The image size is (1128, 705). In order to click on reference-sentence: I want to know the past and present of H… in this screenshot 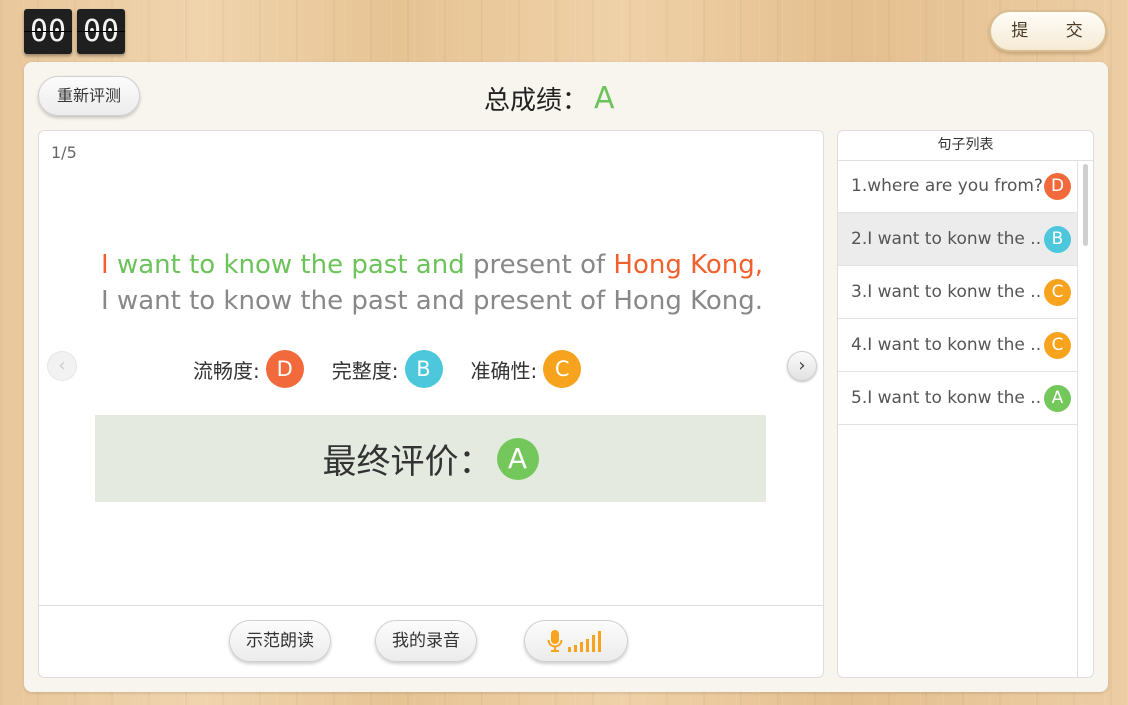, I will do `click(432, 301)`.